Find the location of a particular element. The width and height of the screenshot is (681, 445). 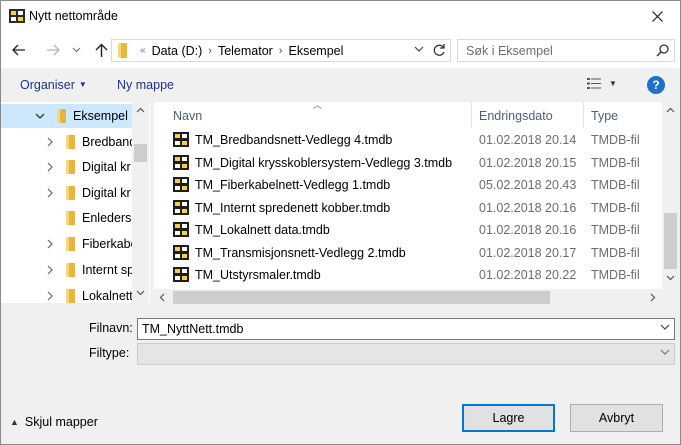

breadcrumb-item-drive: Data (D:) is located at coordinates (177, 51).